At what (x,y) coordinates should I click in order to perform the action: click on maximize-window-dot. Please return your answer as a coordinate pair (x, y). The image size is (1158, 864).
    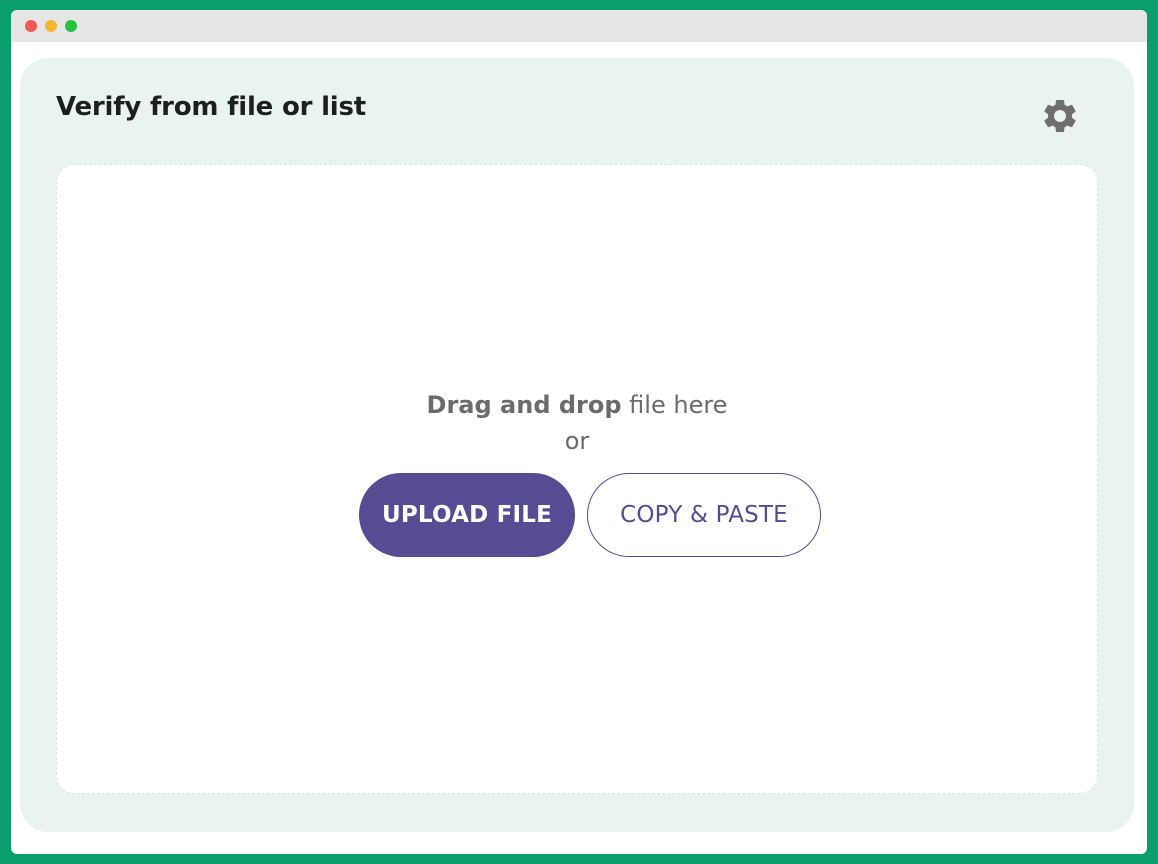
    Looking at the image, I should click on (71, 26).